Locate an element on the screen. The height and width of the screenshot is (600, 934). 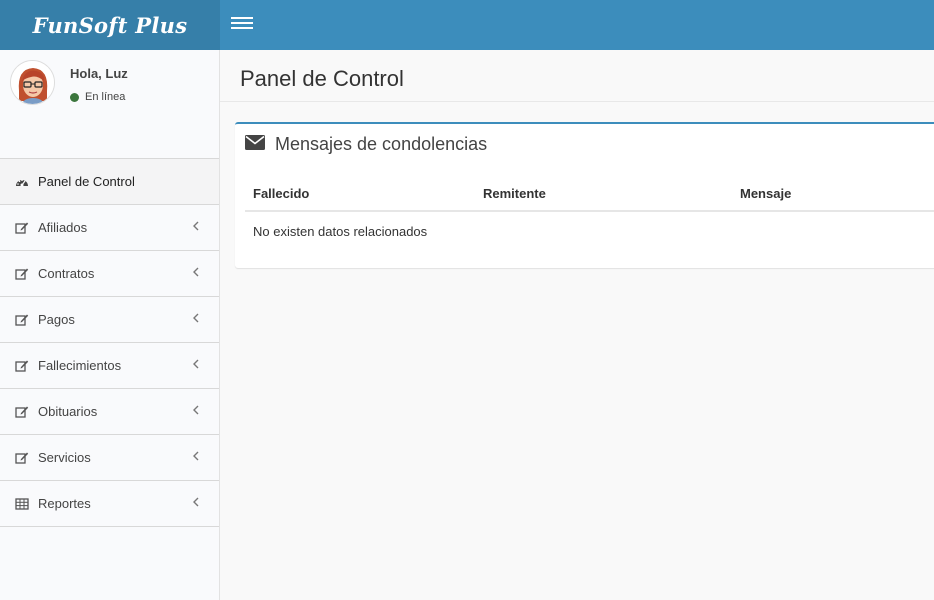
sidebar-item-obituarios: Obituarios is located at coordinates (109, 412).